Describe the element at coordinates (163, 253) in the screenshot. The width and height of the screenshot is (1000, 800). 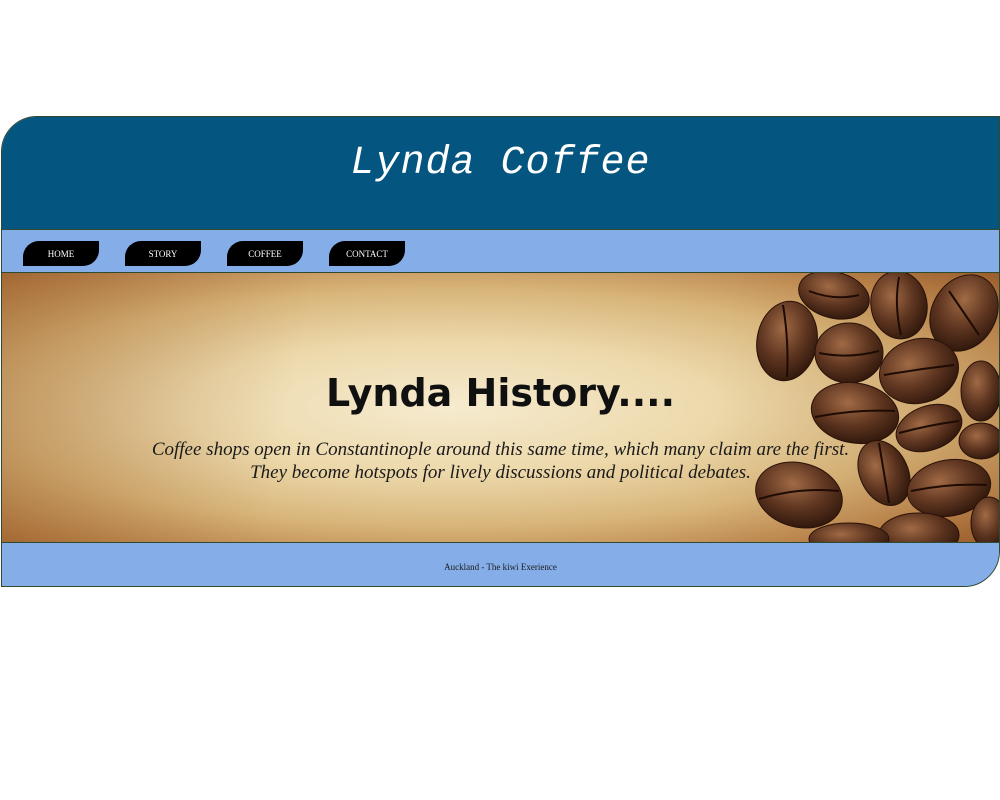
I see `nav-story-button: STORY` at that location.